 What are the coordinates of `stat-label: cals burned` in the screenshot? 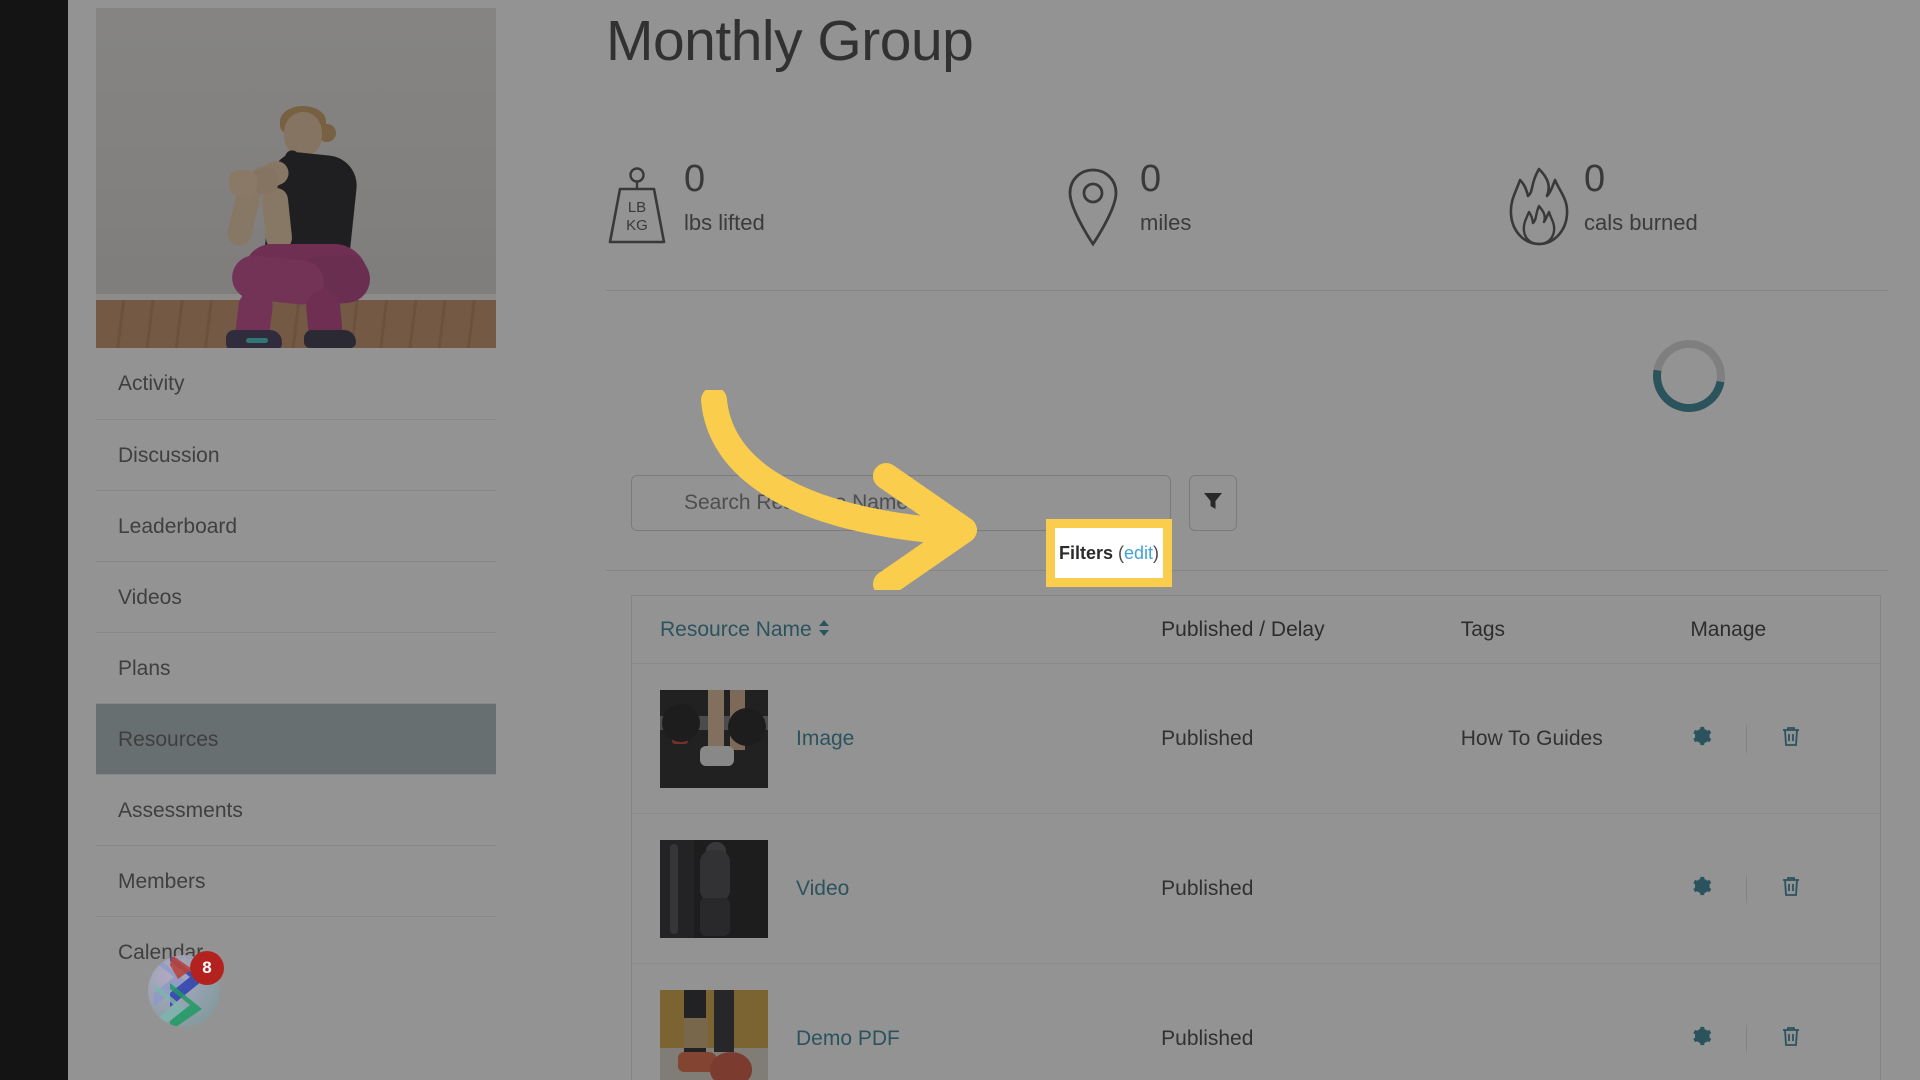 It's located at (1641, 222).